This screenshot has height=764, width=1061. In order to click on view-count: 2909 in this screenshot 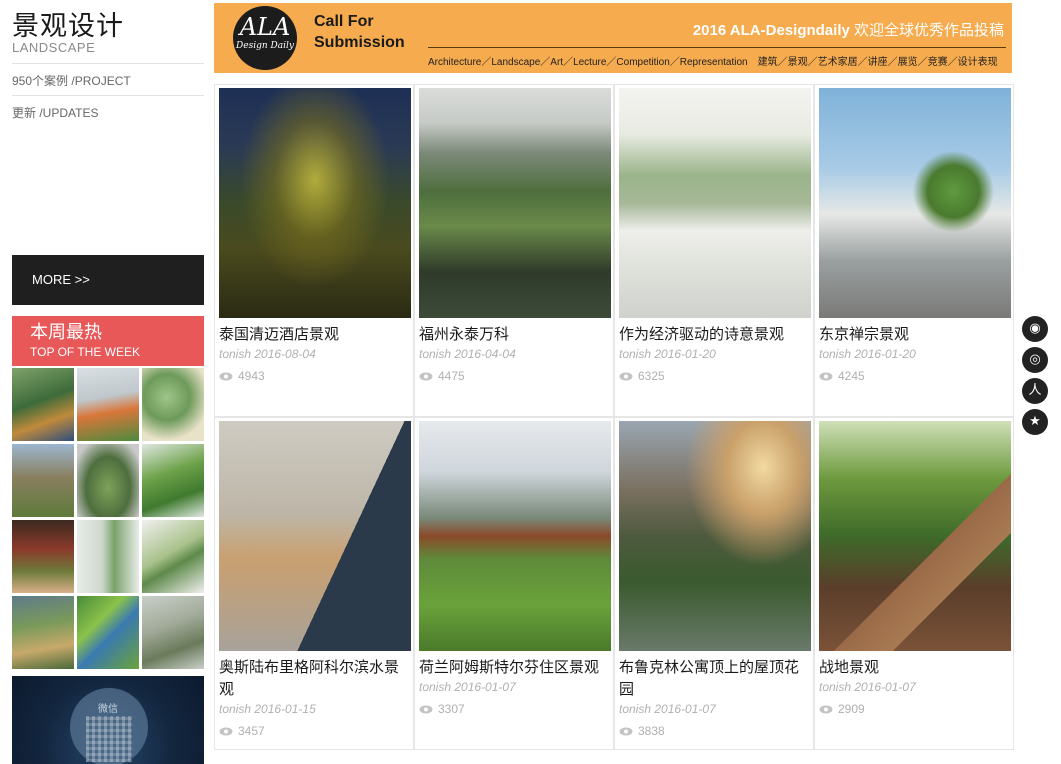, I will do `click(842, 709)`.